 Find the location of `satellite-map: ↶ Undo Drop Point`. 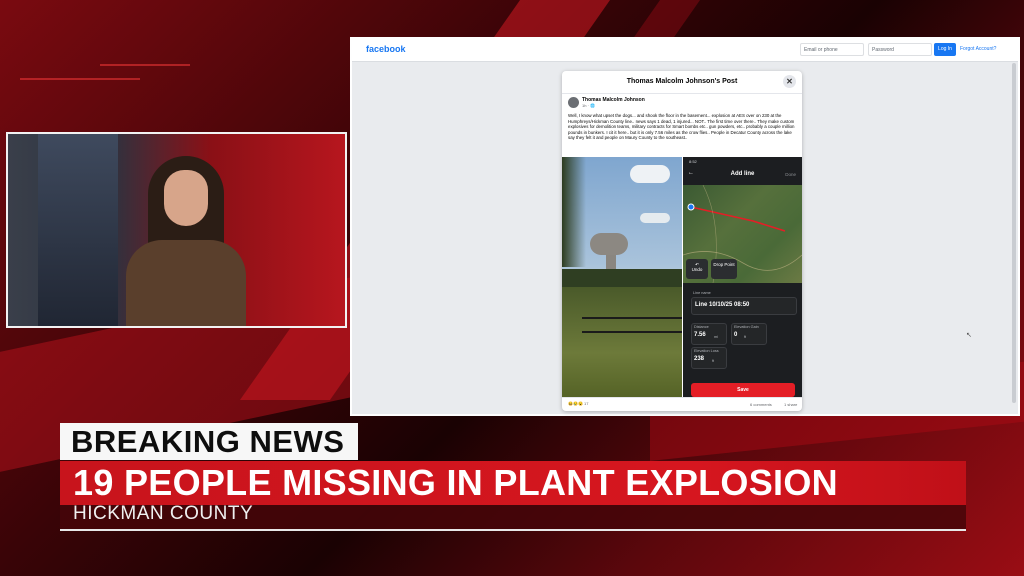

satellite-map: ↶ Undo Drop Point is located at coordinates (742, 234).